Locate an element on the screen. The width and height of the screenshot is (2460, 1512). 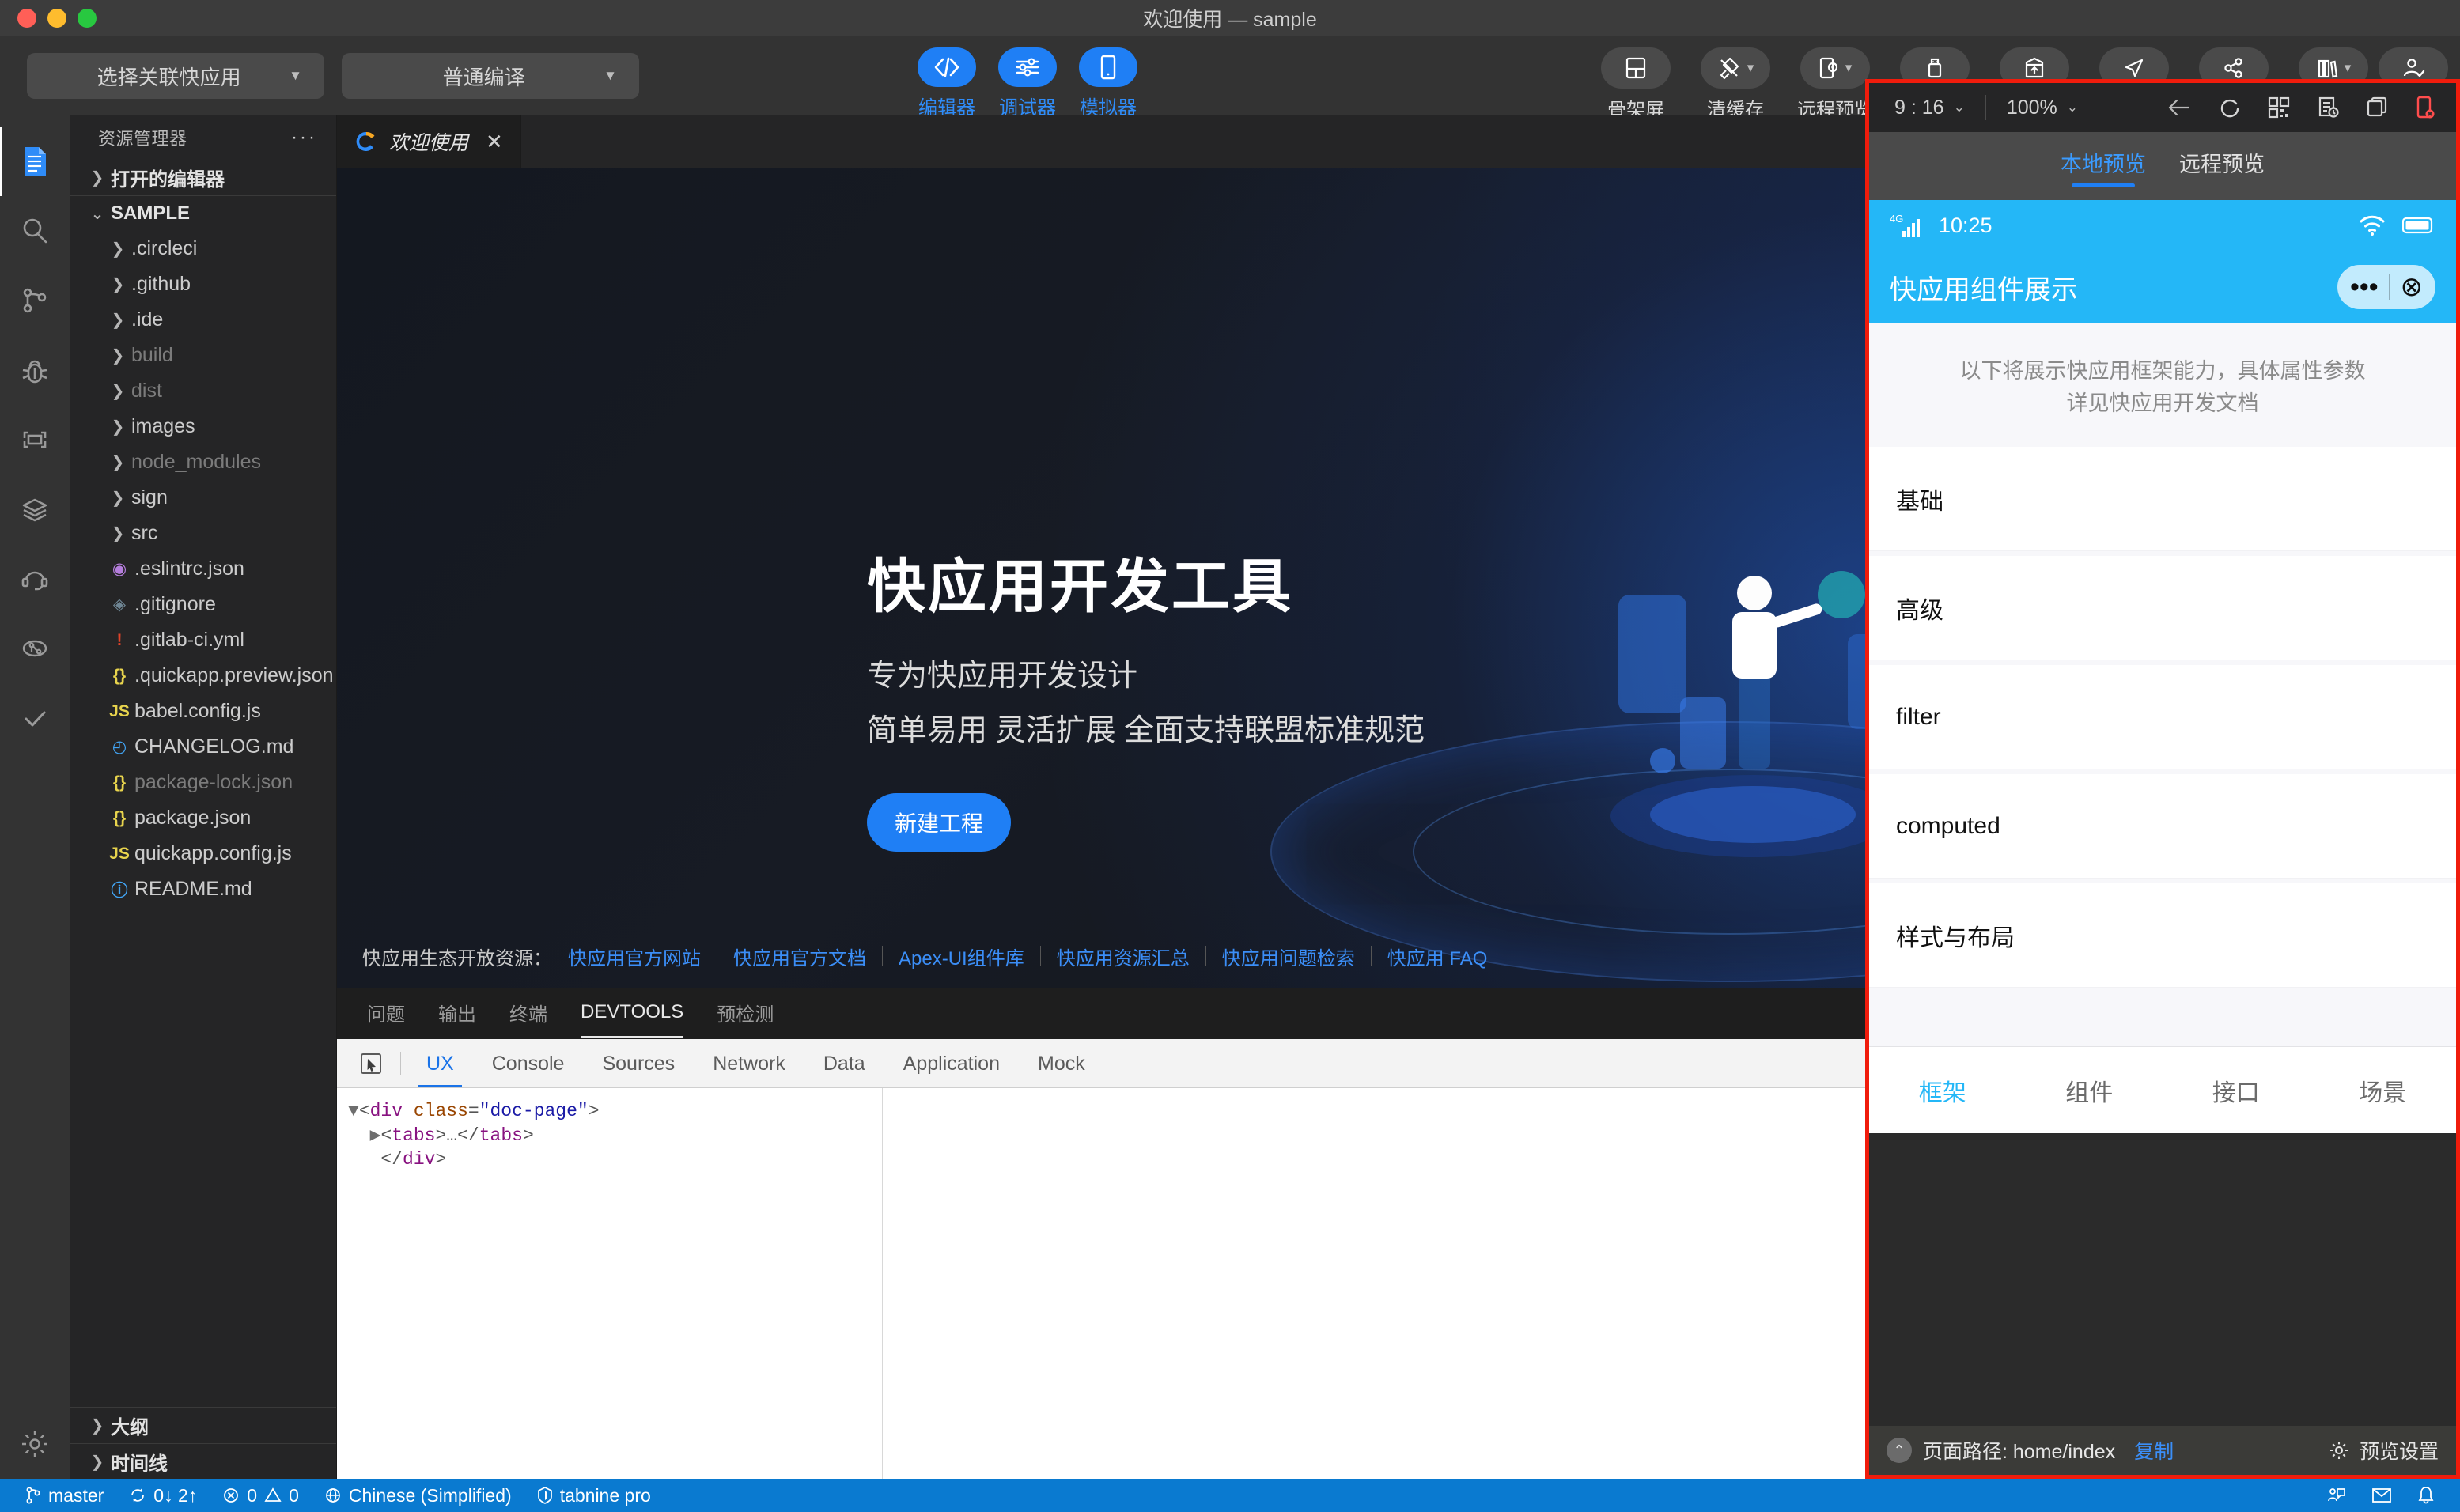
tree-file: {} package.json is located at coordinates (203, 818).